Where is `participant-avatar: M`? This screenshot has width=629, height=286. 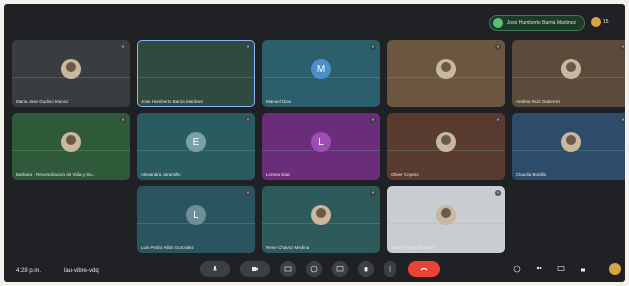
participant-avatar: M is located at coordinates (321, 69).